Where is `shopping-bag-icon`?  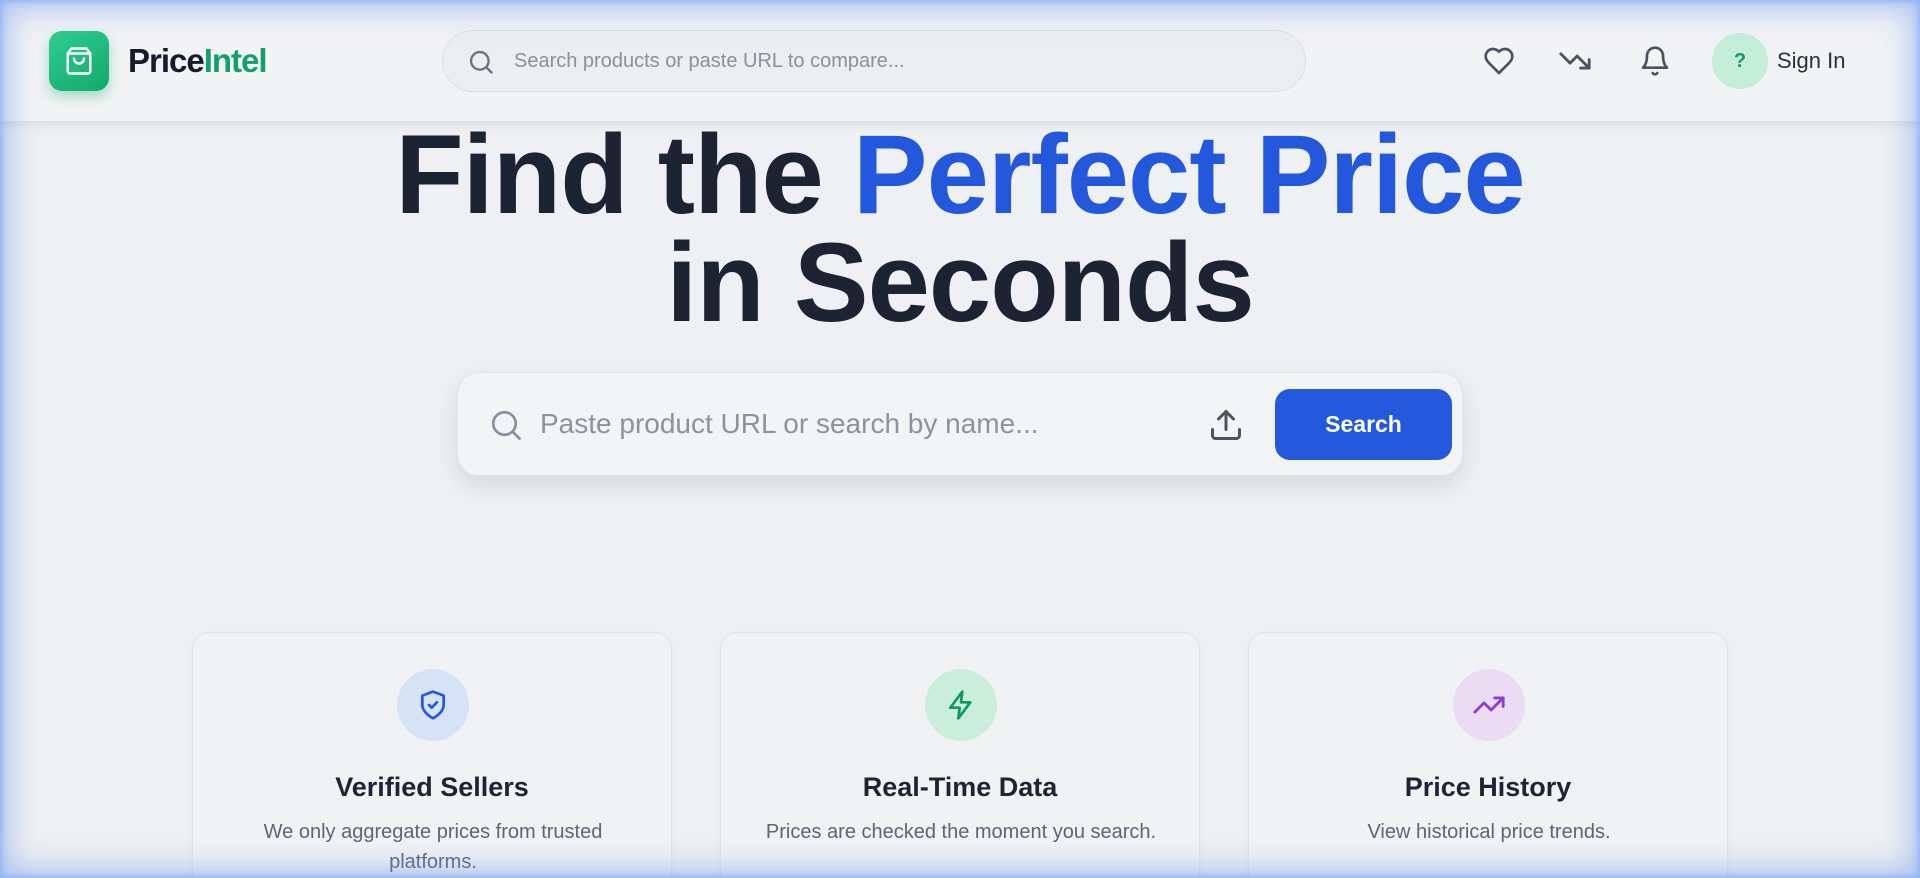
shopping-bag-icon is located at coordinates (79, 61).